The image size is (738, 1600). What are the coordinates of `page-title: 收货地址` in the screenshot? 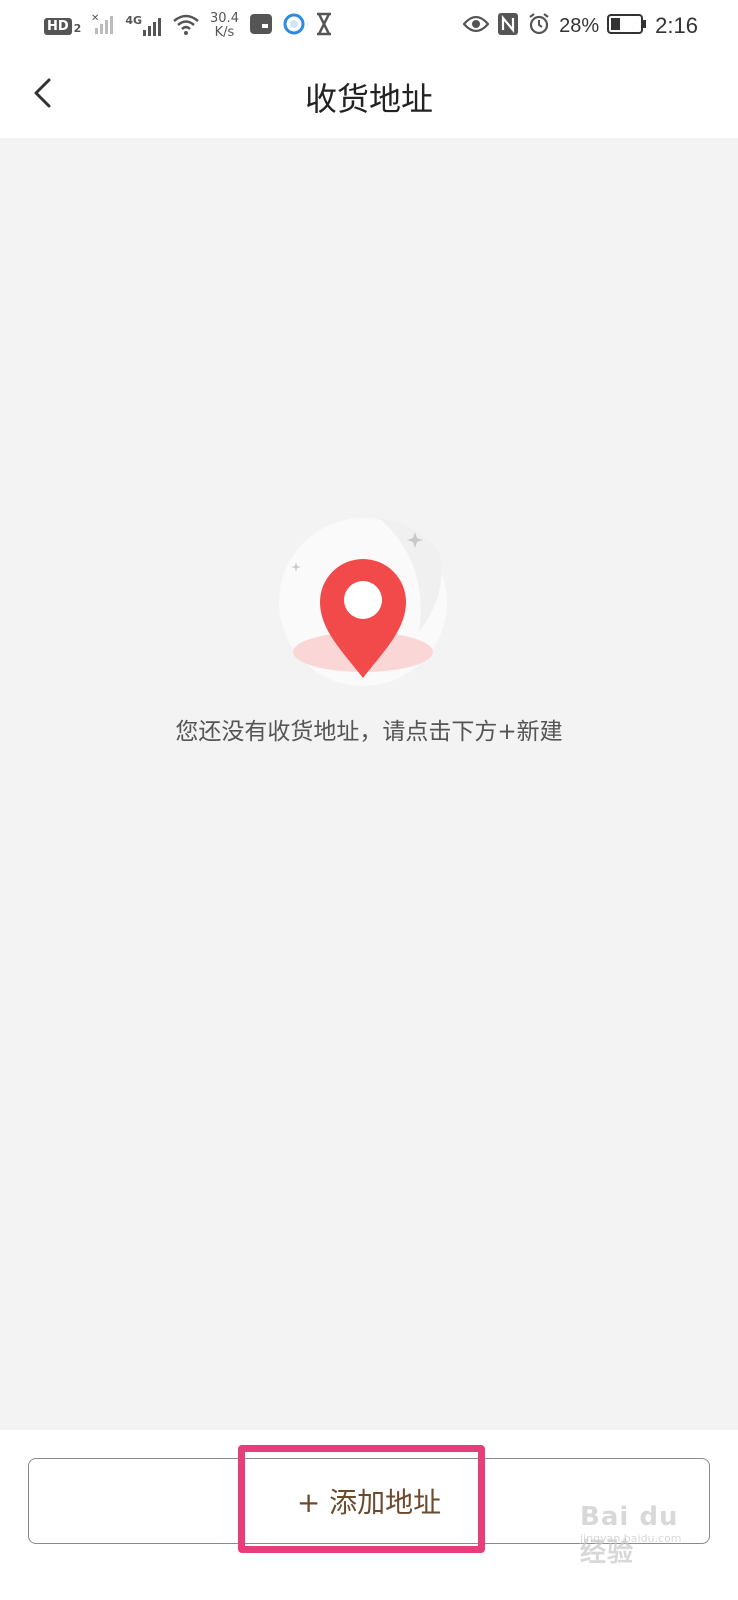 It's located at (368, 99).